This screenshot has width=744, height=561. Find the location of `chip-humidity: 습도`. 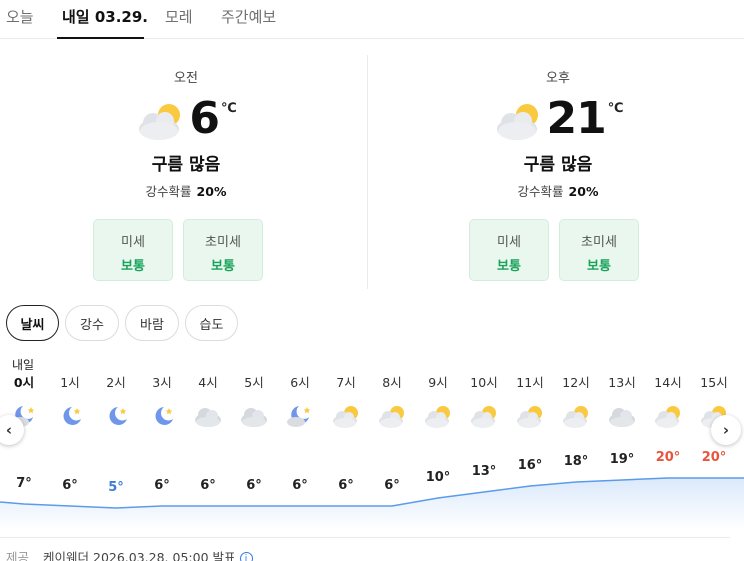

chip-humidity: 습도 is located at coordinates (211, 323).